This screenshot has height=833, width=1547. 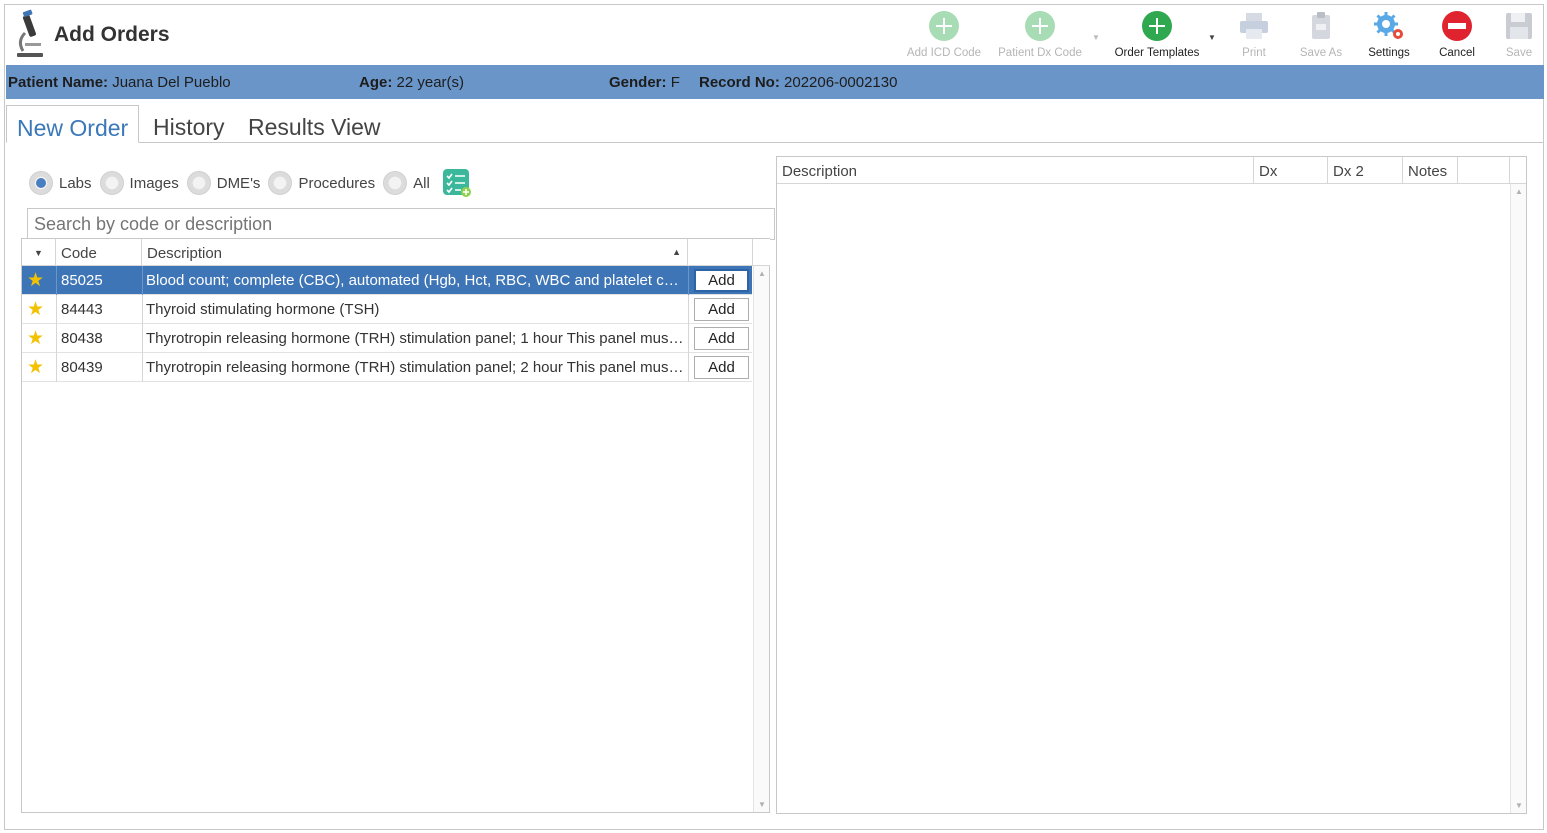 I want to click on order-templates-button: Order Templates, so click(x=1157, y=37).